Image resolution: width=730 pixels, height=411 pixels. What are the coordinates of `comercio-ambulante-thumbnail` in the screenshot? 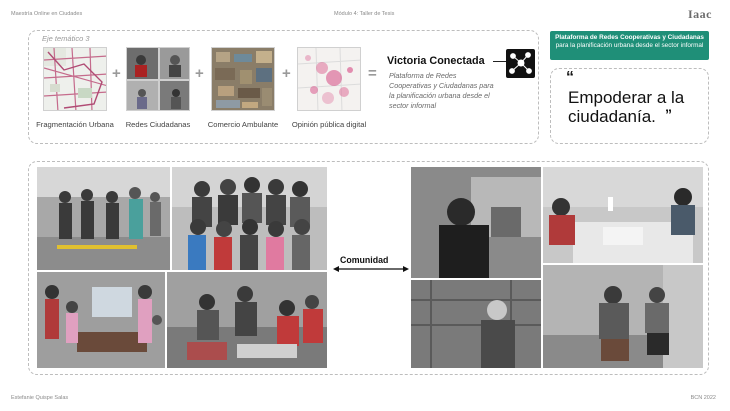 It's located at (243, 79).